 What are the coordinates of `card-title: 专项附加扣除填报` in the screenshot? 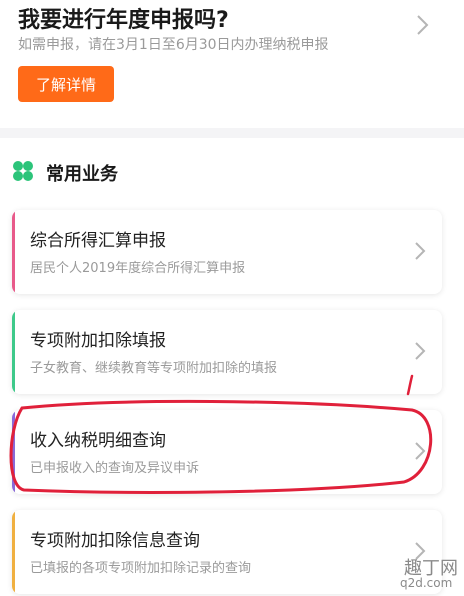 It's located at (98, 341).